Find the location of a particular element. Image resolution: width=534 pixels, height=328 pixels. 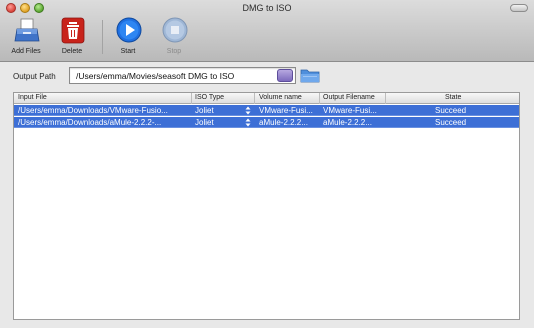

delete-button: Delete is located at coordinates (72, 38).